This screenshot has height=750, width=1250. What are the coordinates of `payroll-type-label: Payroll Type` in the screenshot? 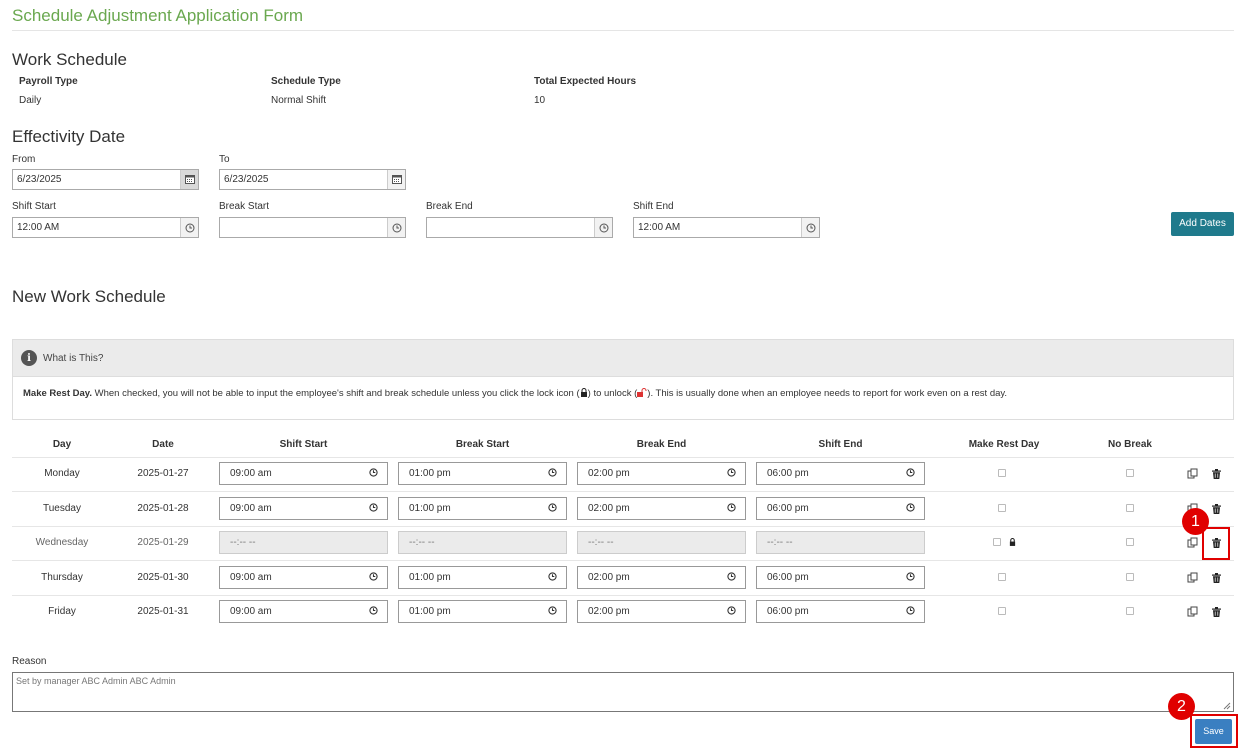 It's located at (48, 81).